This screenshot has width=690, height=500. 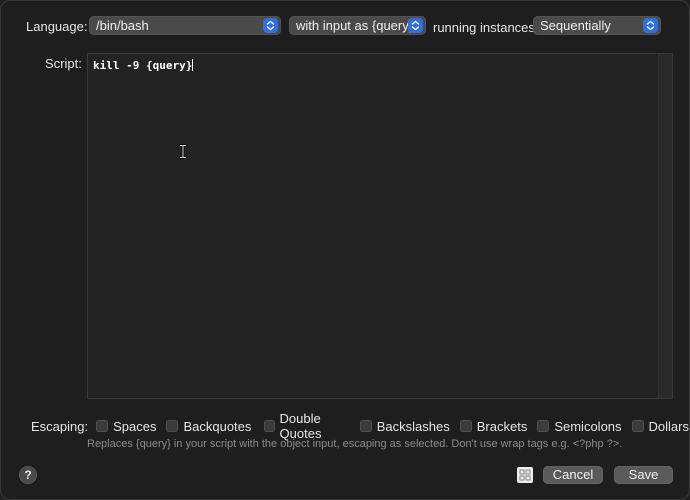 I want to click on escape-brackets-option: Brackets, so click(x=493, y=426).